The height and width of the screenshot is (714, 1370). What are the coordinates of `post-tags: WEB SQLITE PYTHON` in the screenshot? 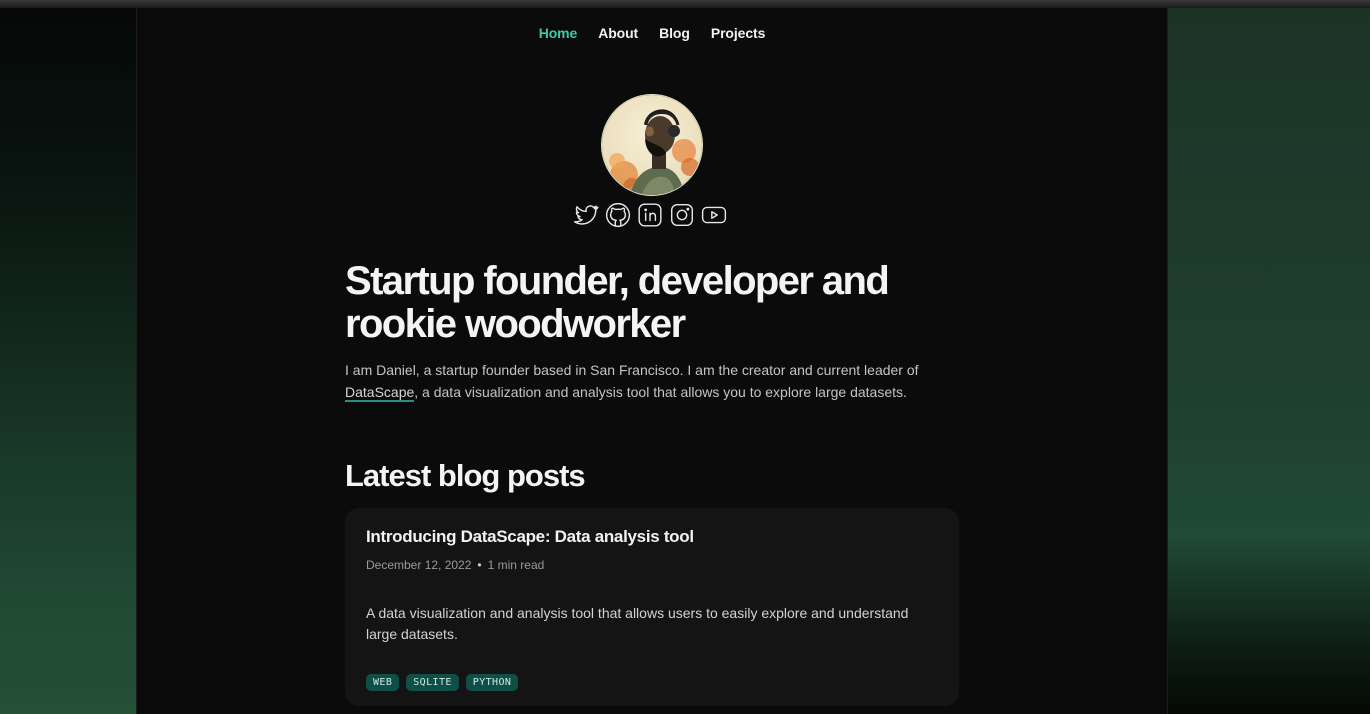 It's located at (442, 682).